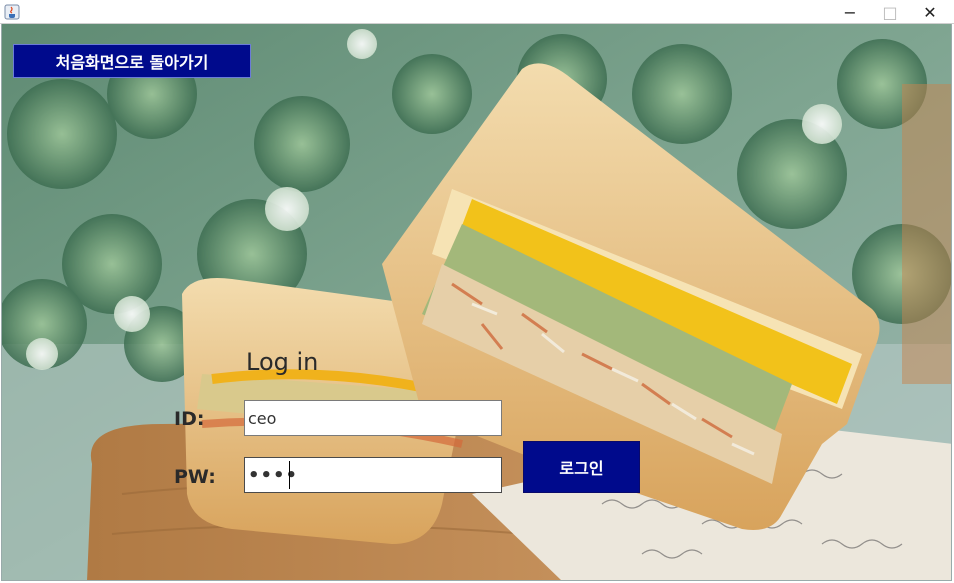 Image resolution: width=954 pixels, height=583 pixels. Describe the element at coordinates (373, 475) in the screenshot. I see `password-field` at that location.